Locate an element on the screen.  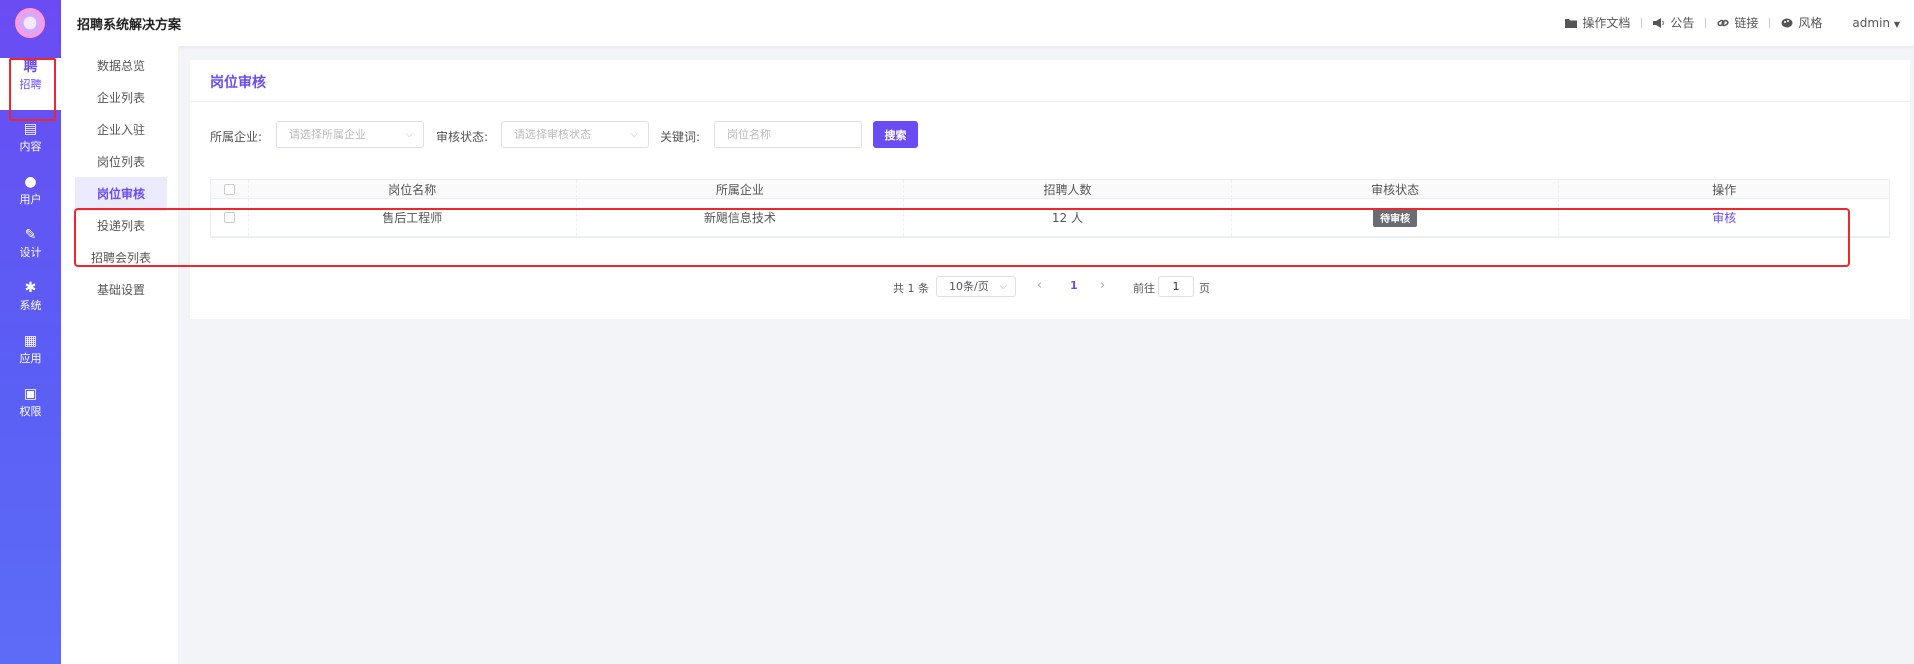
rail-item-label: 用户 is located at coordinates (30, 199).